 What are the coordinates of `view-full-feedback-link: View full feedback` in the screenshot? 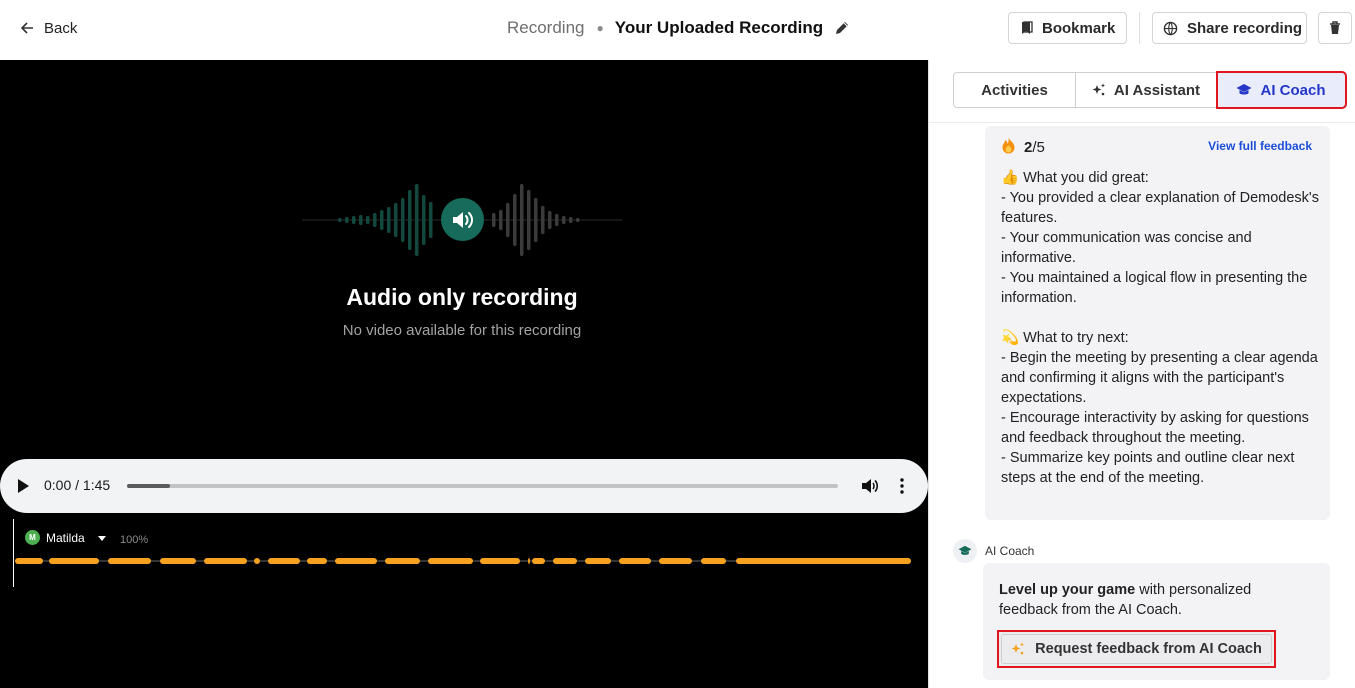 It's located at (1260, 146).